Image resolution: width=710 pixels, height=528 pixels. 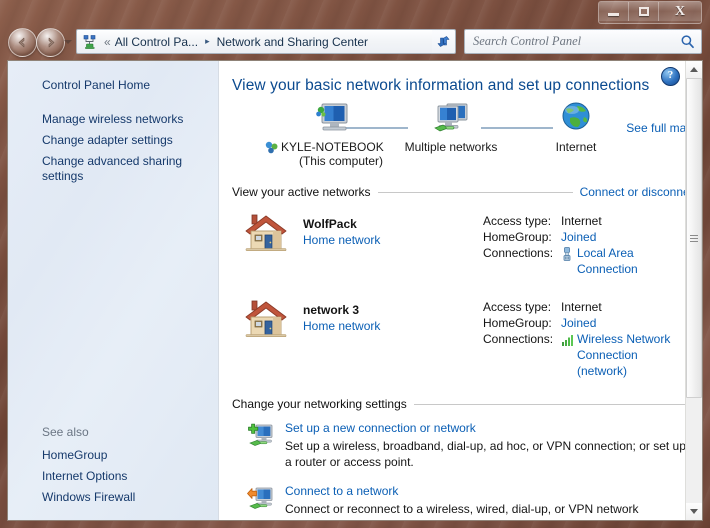 What do you see at coordinates (451, 117) in the screenshot?
I see `multiple-networks-icon` at bounding box center [451, 117].